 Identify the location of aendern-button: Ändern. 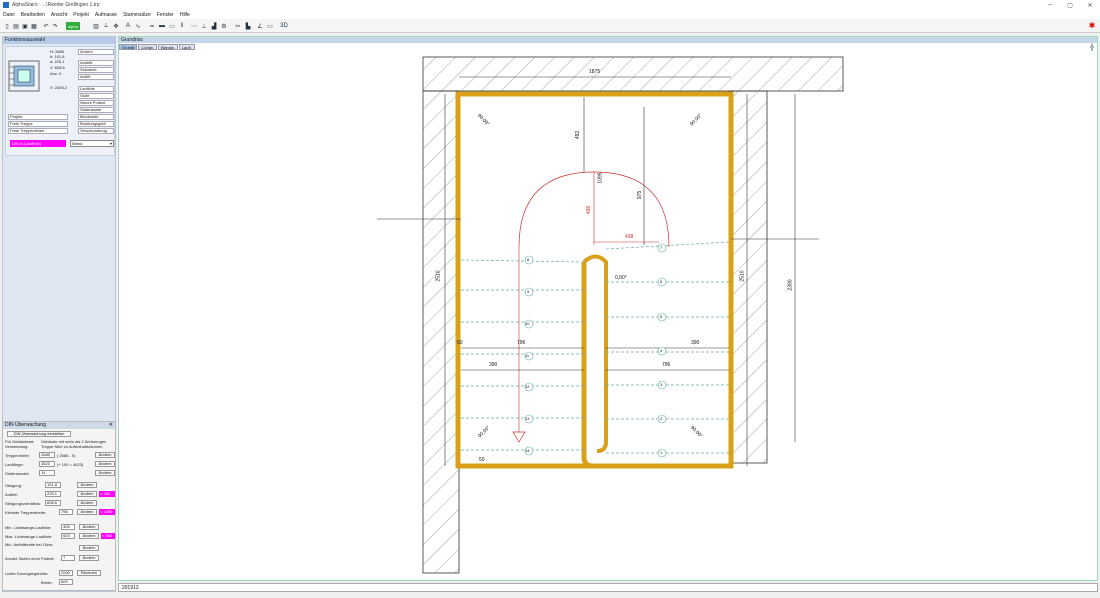
(96, 52).